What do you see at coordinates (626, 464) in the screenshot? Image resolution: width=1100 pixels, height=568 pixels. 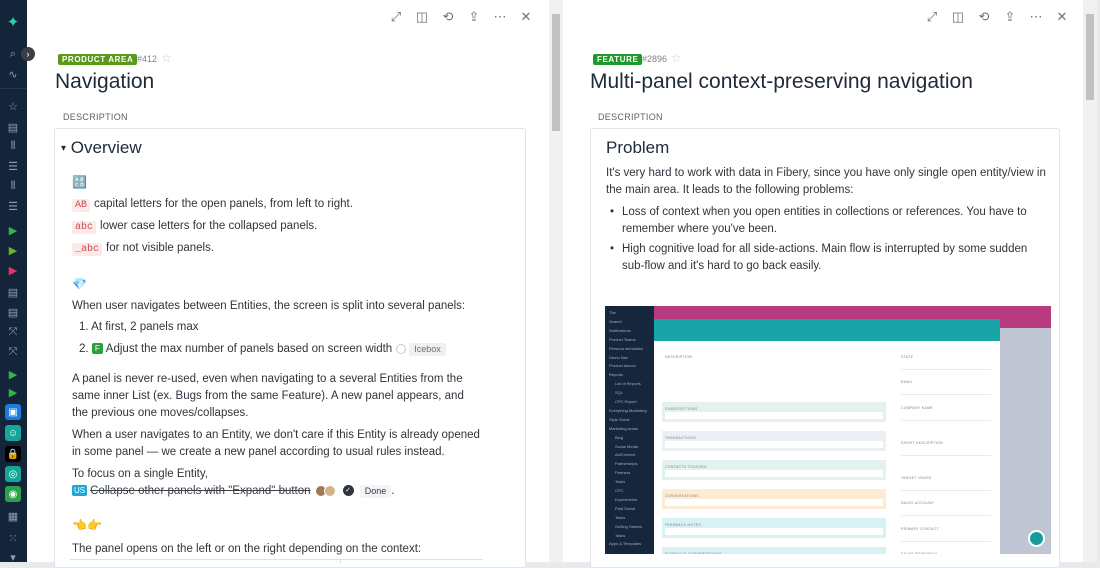 I see `screenshot-nav-item: Partnerships` at bounding box center [626, 464].